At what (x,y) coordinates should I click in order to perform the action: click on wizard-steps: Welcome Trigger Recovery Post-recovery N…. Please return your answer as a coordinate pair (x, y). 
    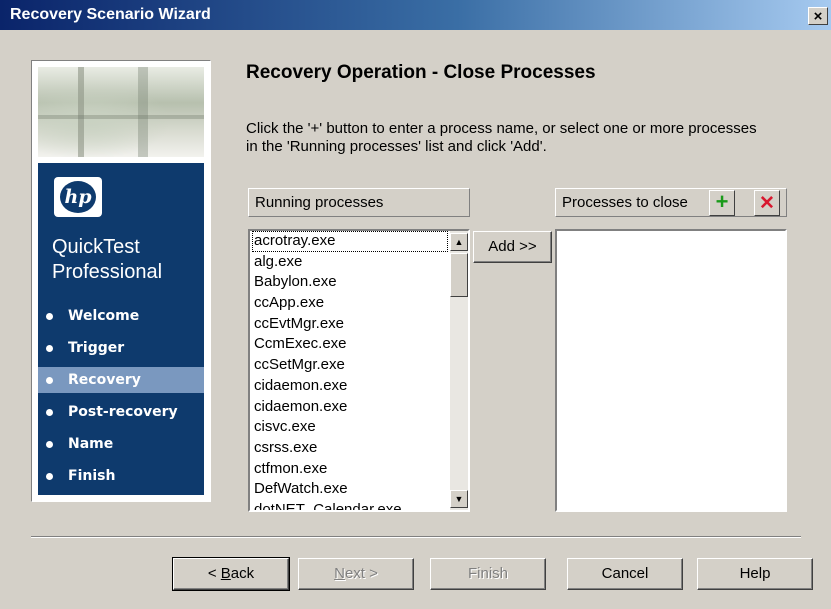
    Looking at the image, I should click on (121, 399).